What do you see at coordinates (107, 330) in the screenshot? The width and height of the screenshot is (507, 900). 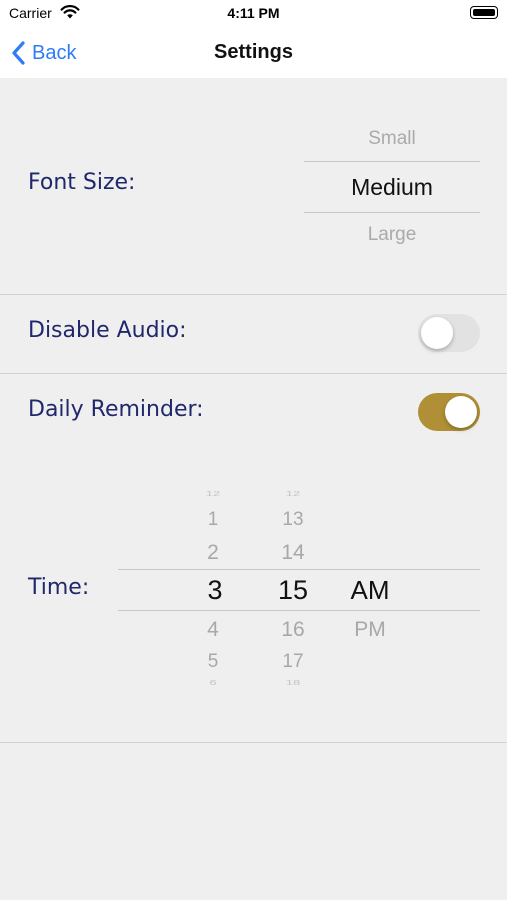 I see `disable-audio-label: Disable Audio:` at bounding box center [107, 330].